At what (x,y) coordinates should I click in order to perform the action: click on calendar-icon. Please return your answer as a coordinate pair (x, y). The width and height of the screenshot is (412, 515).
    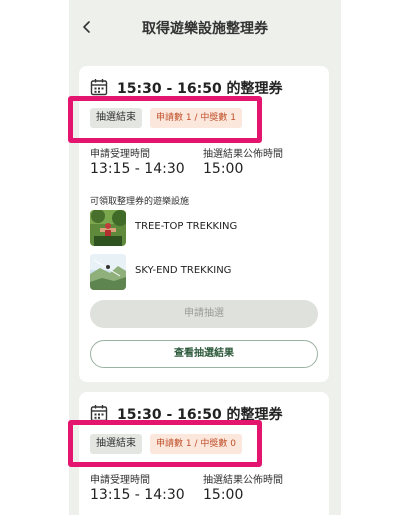
    Looking at the image, I should click on (99, 87).